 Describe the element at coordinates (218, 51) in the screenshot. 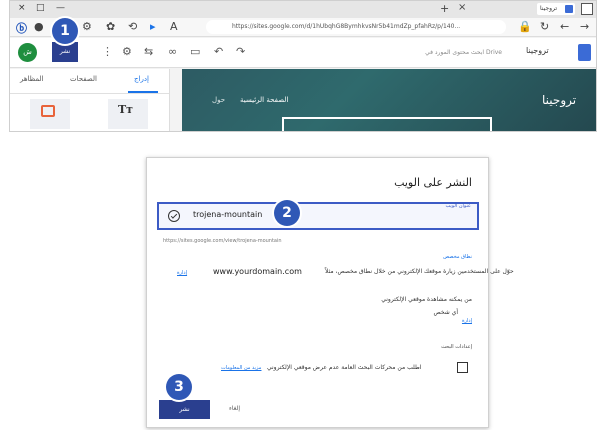

I see `undo-icon: ↶` at that location.